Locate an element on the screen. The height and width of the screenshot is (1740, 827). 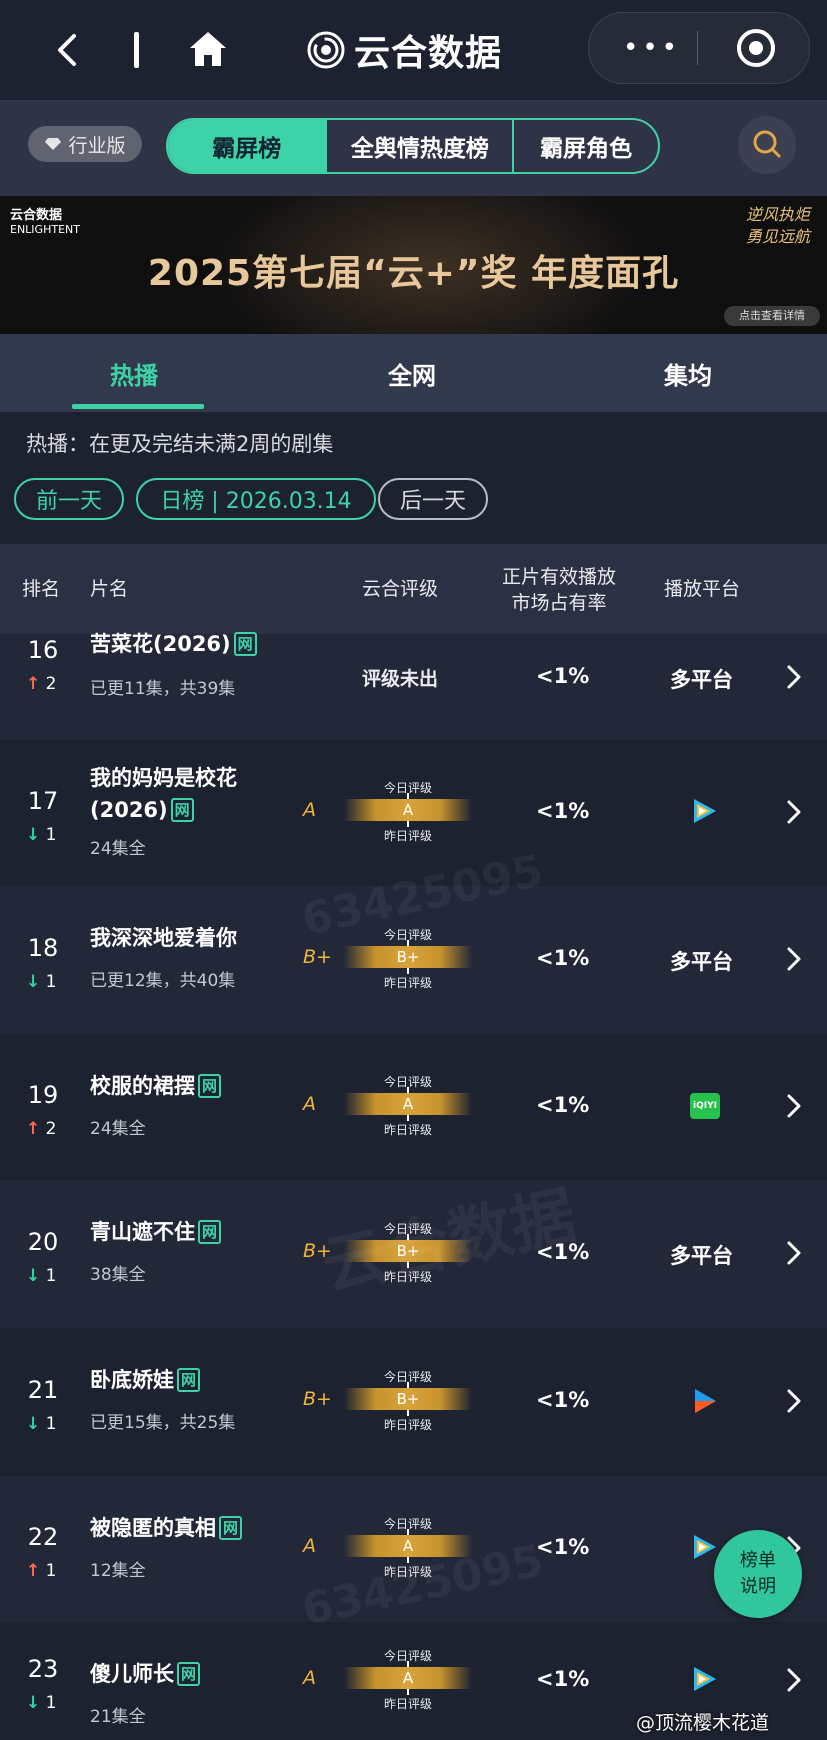
industry-label: 行业版 is located at coordinates (97, 145).